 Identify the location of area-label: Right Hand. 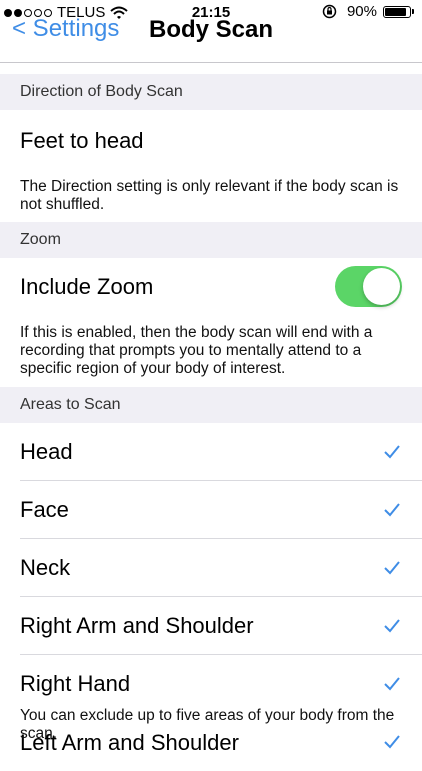
(75, 683).